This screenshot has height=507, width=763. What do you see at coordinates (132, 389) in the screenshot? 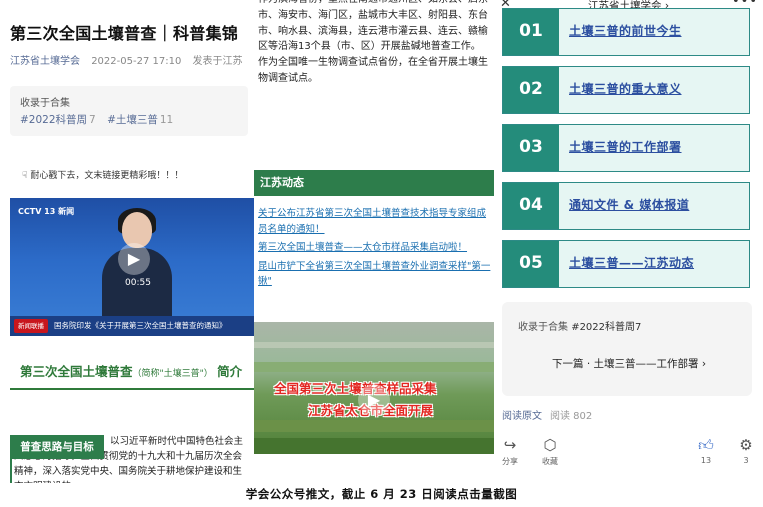
I see `section-divider` at bounding box center [132, 389].